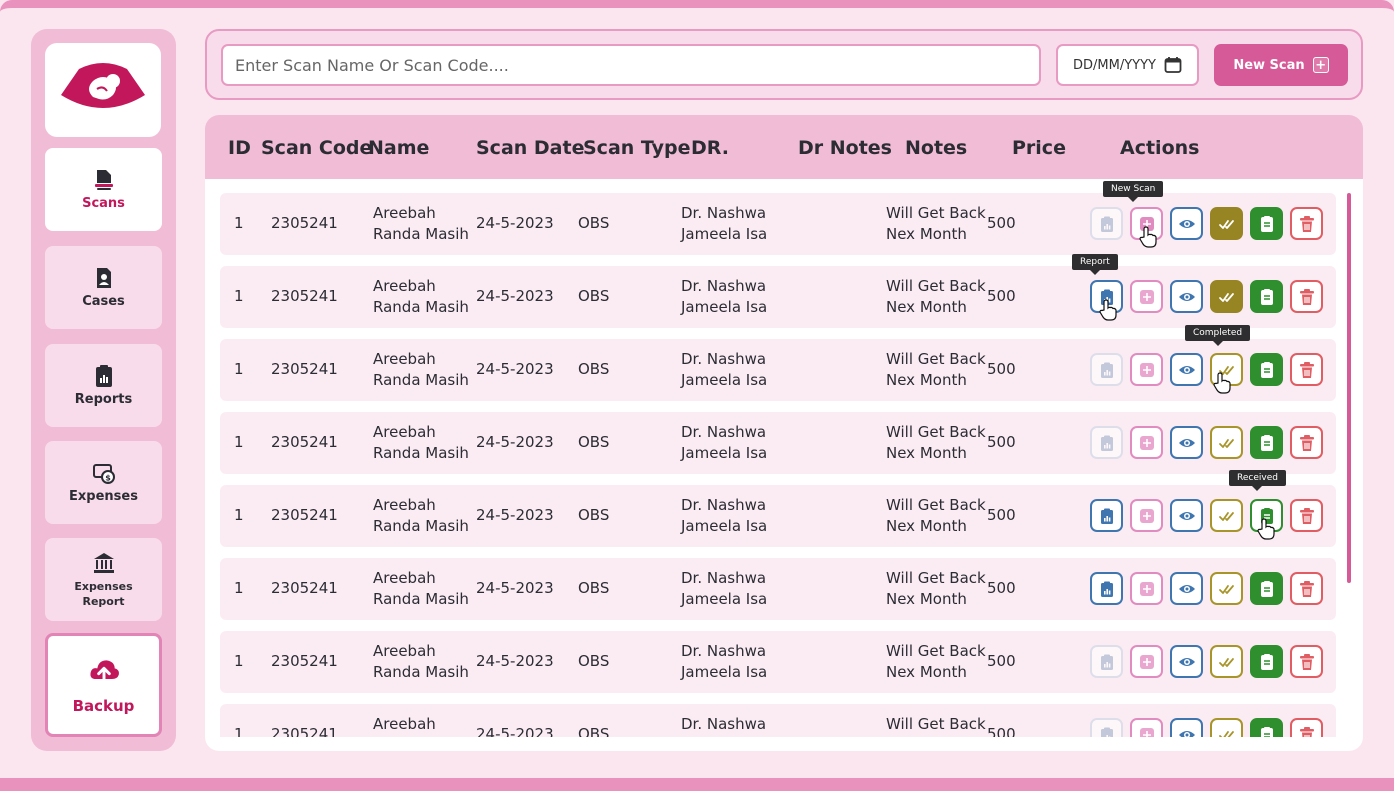 The image size is (1394, 791). I want to click on sidebar-item-label: Reports, so click(103, 399).